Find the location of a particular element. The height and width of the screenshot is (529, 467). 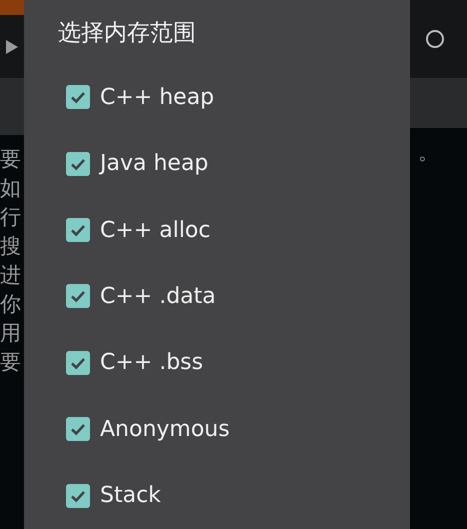

status-bar is located at coordinates (12, 7).